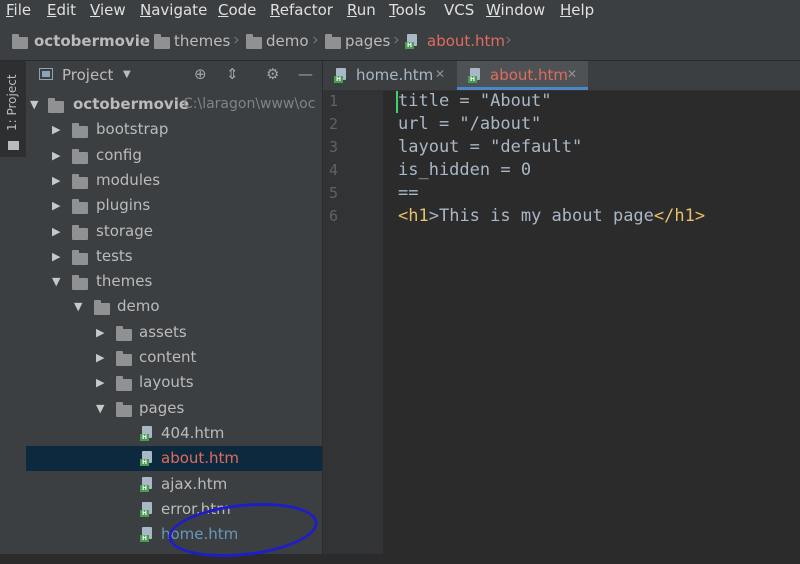 The image size is (800, 564). I want to click on line-number: 6, so click(334, 216).